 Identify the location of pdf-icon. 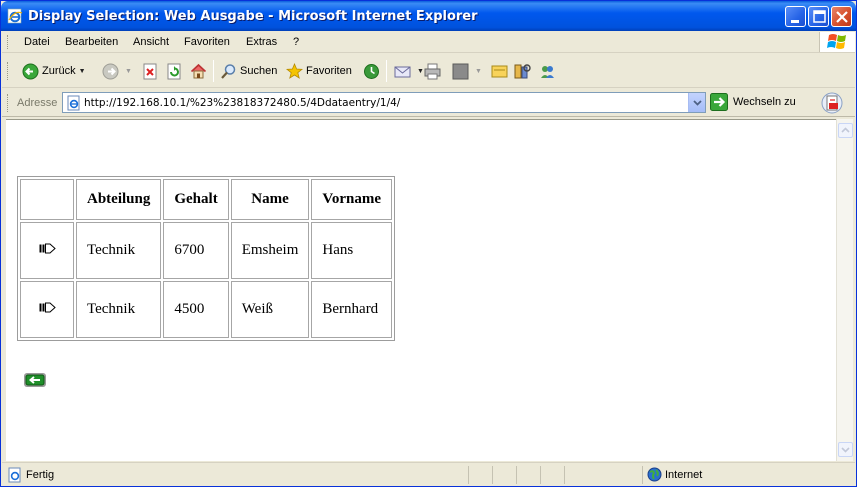
(832, 103).